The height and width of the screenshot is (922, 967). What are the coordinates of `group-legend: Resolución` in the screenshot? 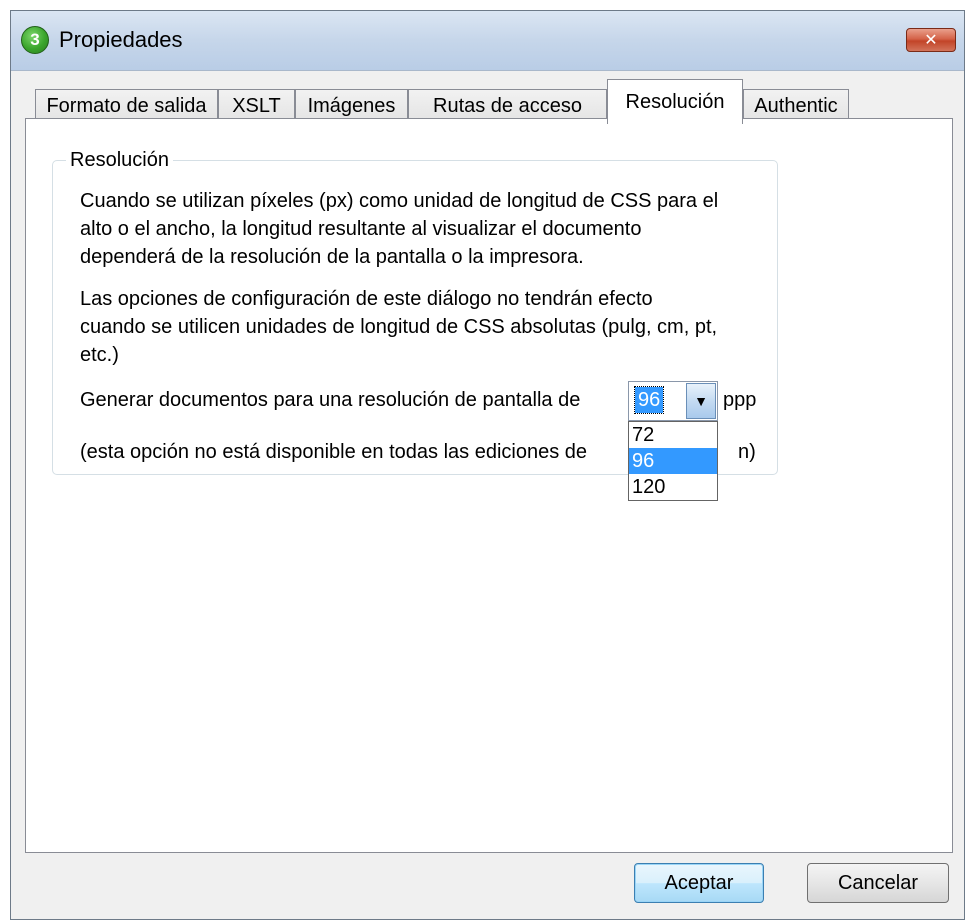 It's located at (119, 160).